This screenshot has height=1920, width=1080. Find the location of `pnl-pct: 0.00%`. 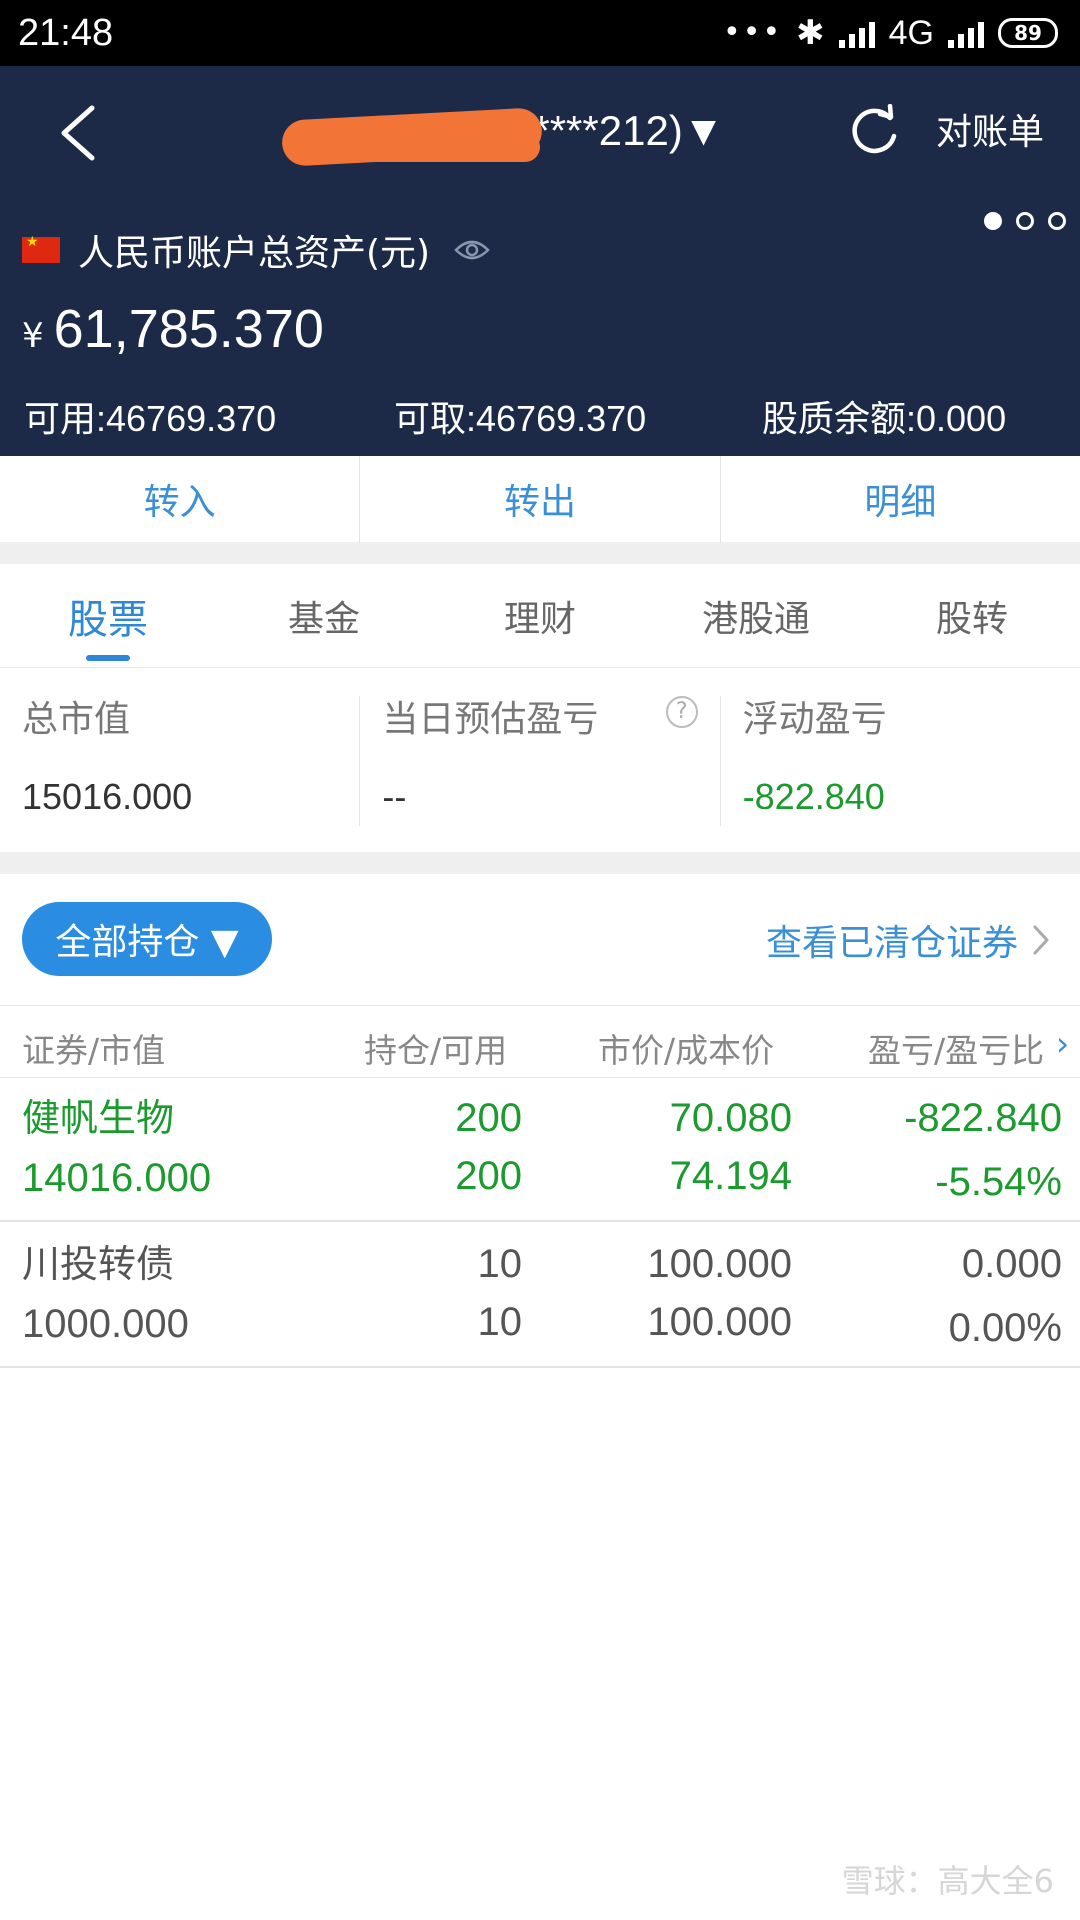

pnl-pct: 0.00% is located at coordinates (1005, 1328).